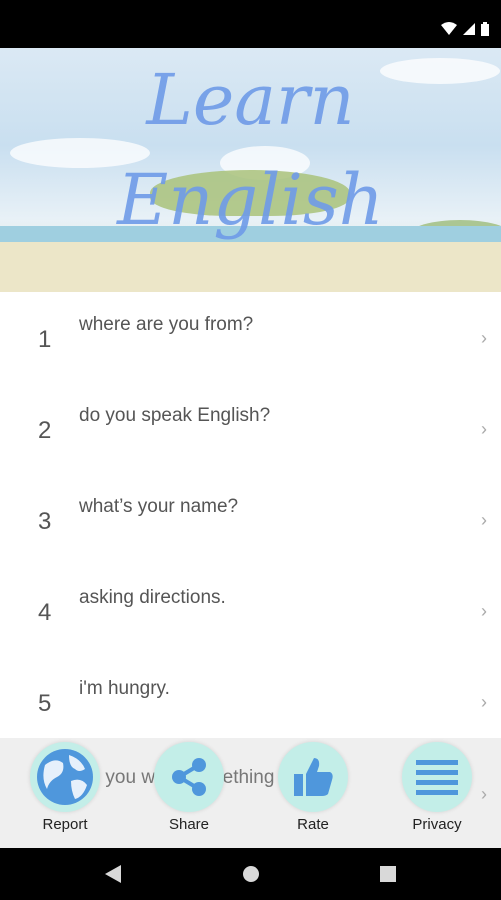  I want to click on share-label: Share, so click(189, 824).